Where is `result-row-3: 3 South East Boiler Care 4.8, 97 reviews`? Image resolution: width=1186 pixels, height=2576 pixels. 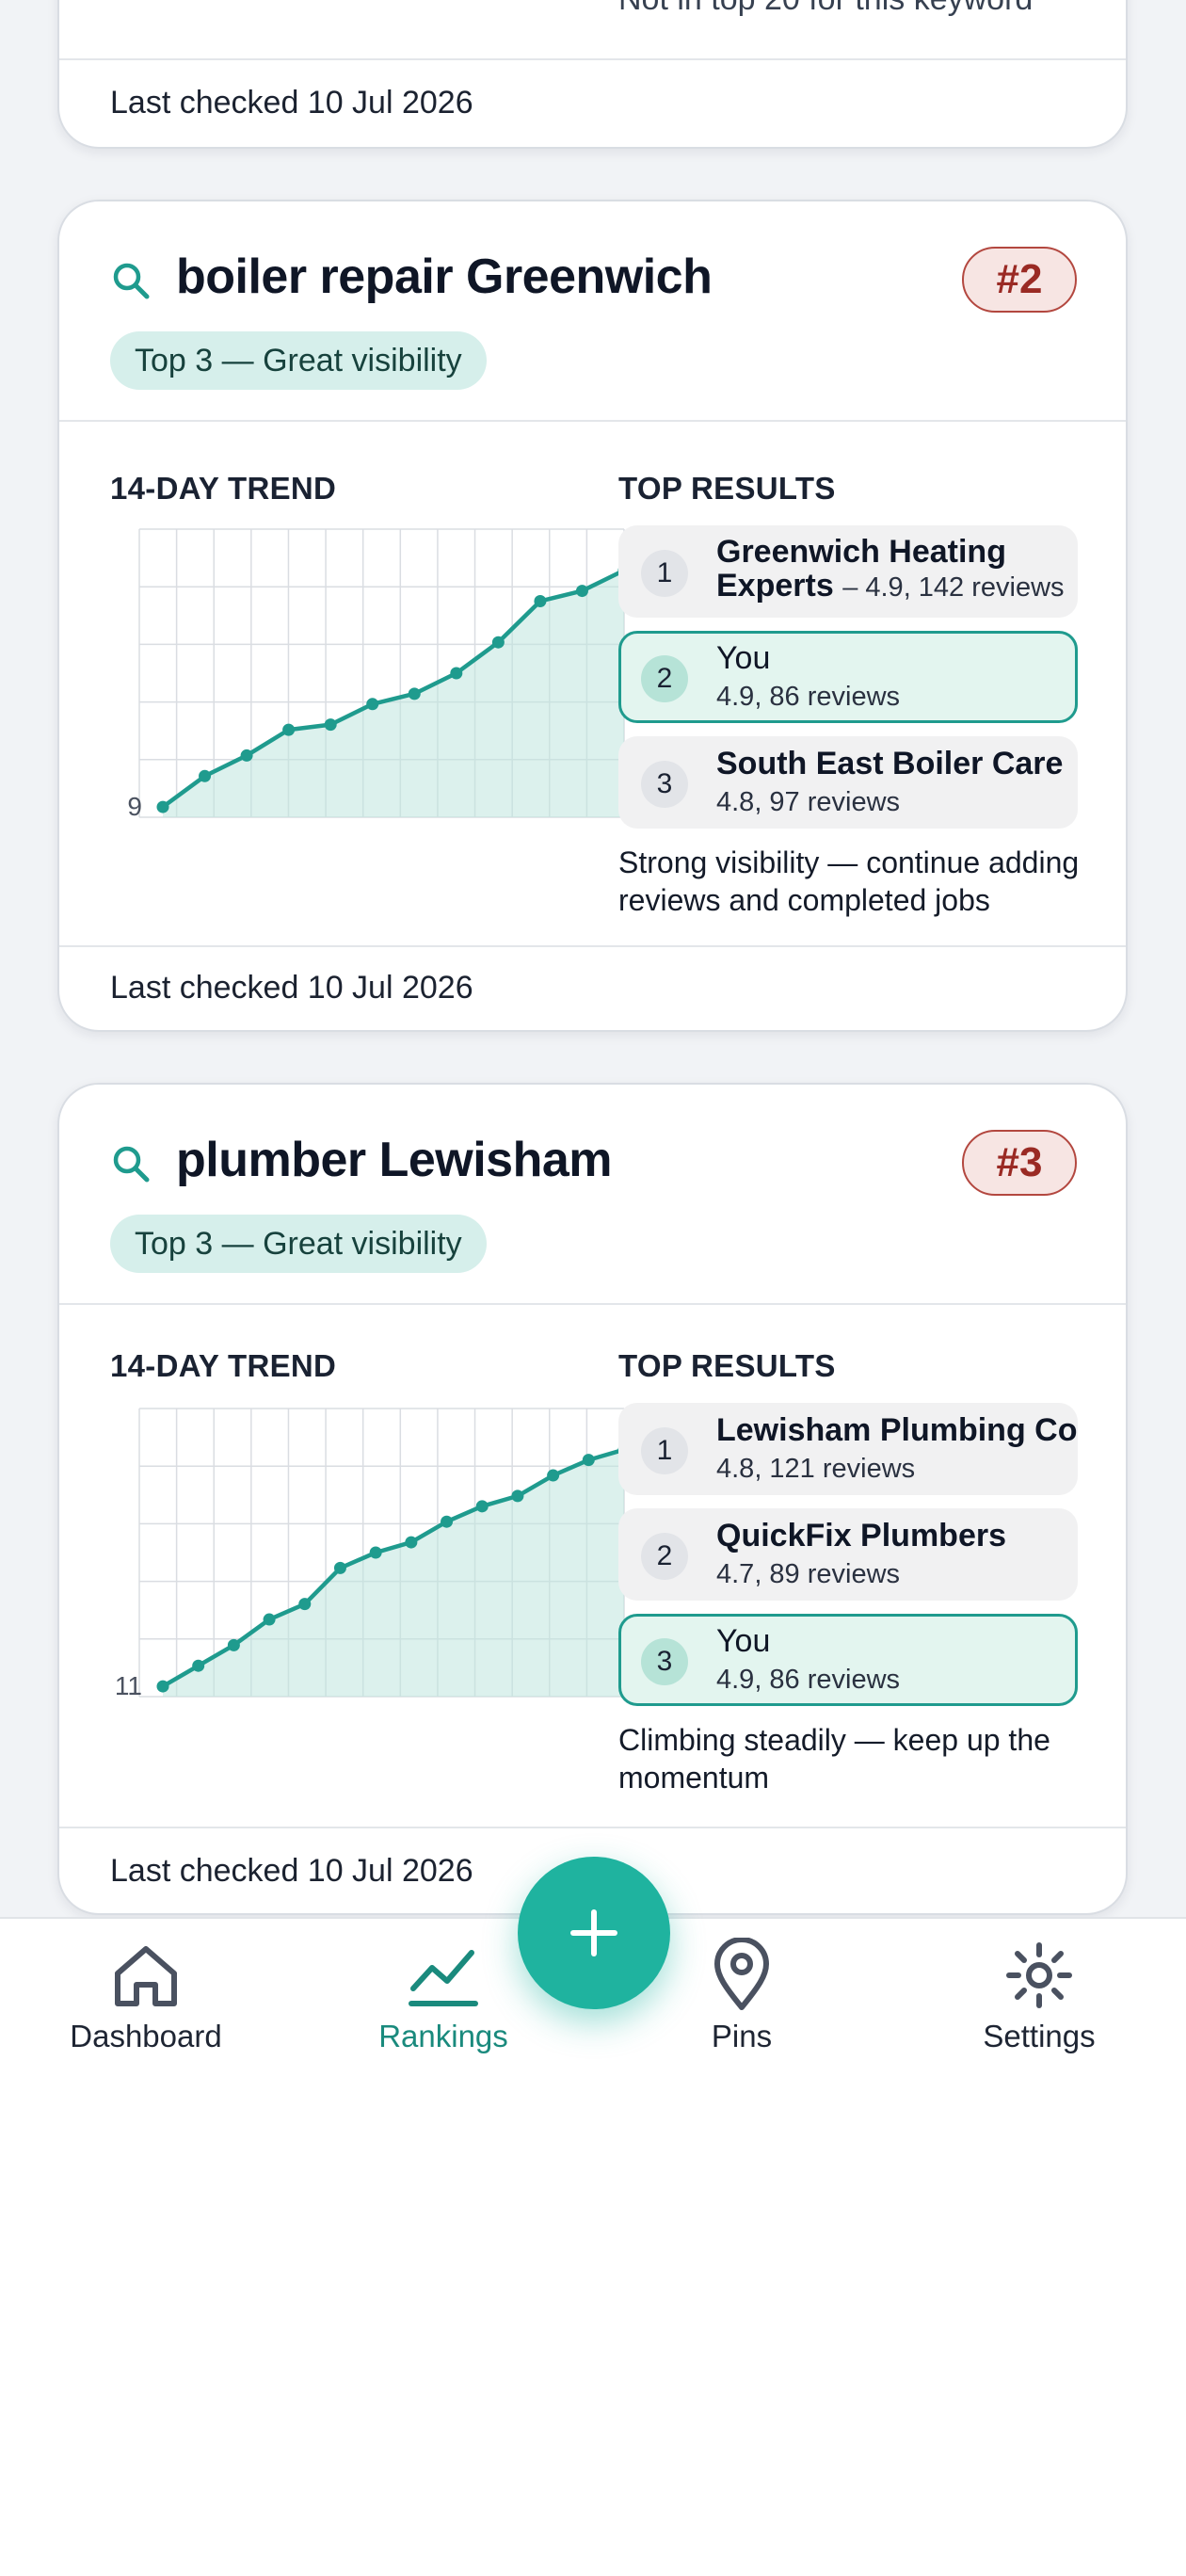
result-row-3: 3 South East Boiler Care 4.8, 97 reviews is located at coordinates (848, 782).